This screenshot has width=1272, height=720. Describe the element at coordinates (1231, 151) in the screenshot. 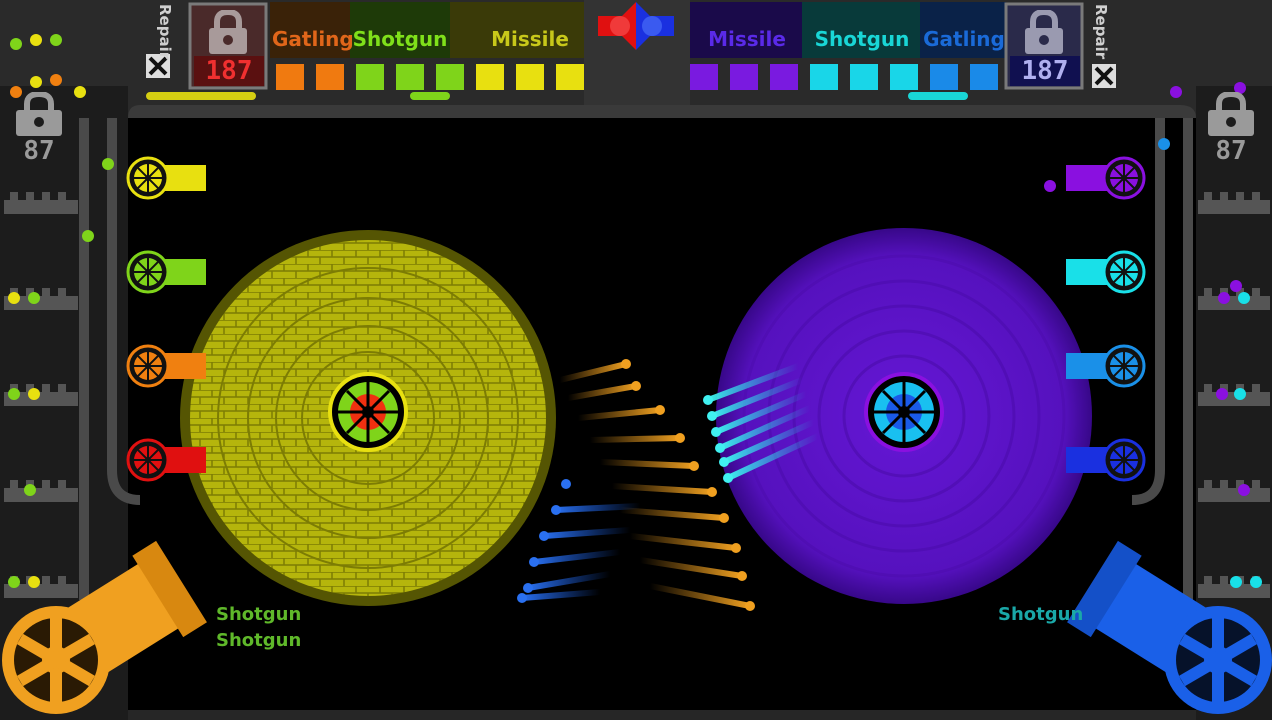

I see `right-side-lock-count: 87` at that location.